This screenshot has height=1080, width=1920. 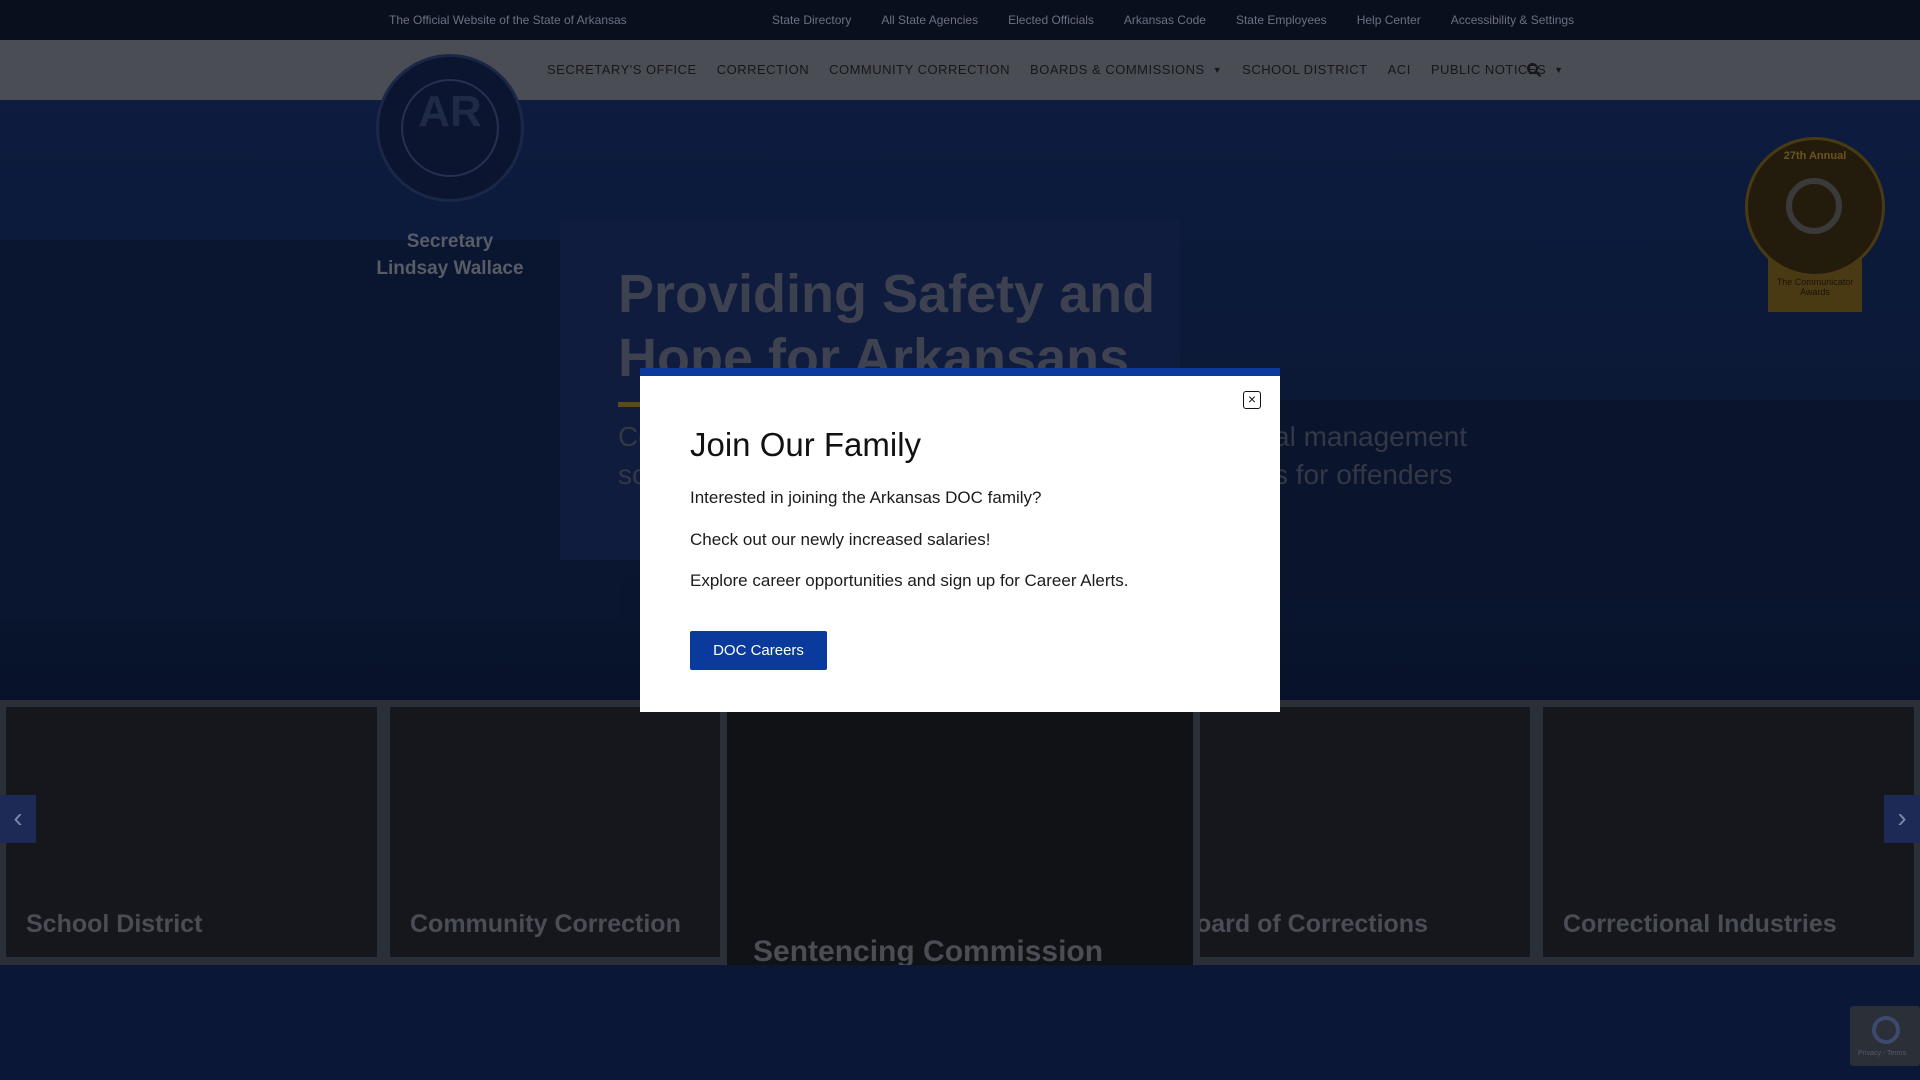 I want to click on card-label: Sentencing Commission, so click(x=928, y=951).